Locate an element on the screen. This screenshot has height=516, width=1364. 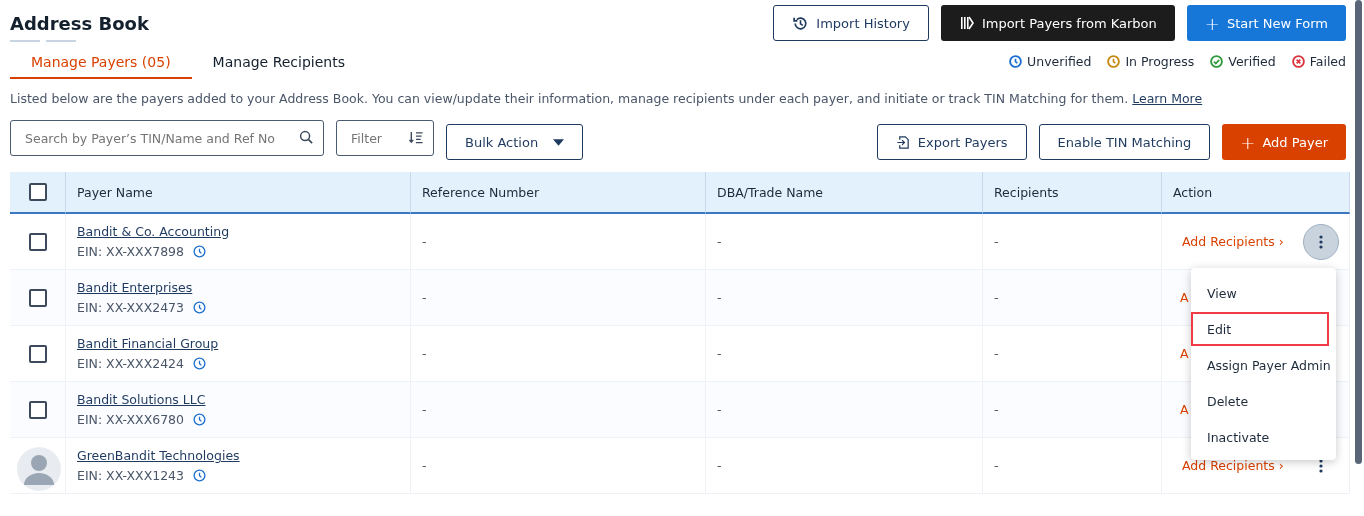
ein-text: EIN: XX-XXX1243 is located at coordinates (130, 475).